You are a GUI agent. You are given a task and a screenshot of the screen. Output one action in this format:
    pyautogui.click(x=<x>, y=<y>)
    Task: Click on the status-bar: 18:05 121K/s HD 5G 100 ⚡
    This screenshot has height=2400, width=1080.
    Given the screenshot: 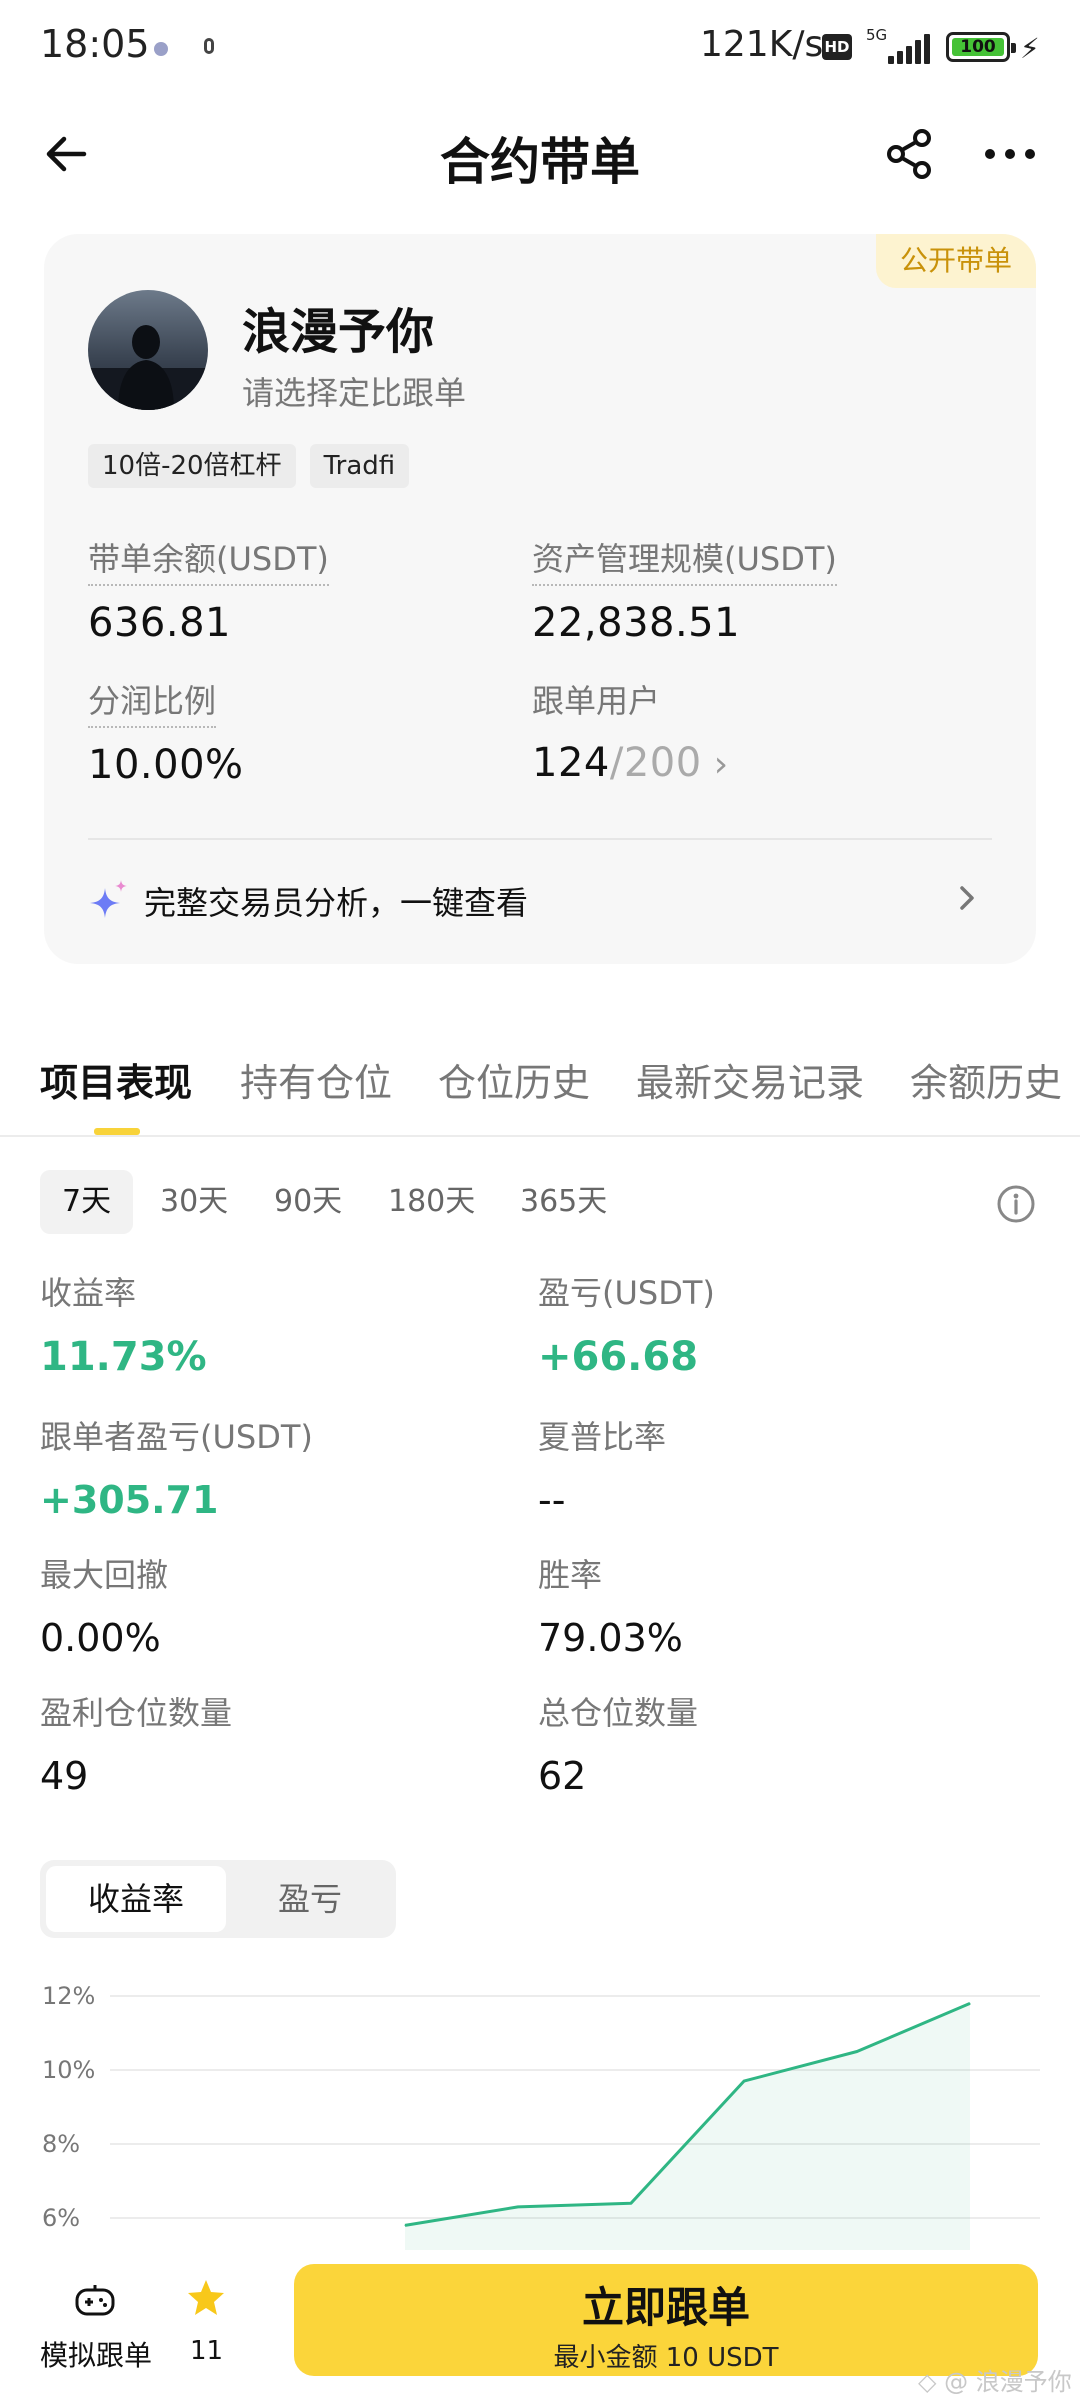 What is the action you would take?
    pyautogui.click(x=540, y=48)
    